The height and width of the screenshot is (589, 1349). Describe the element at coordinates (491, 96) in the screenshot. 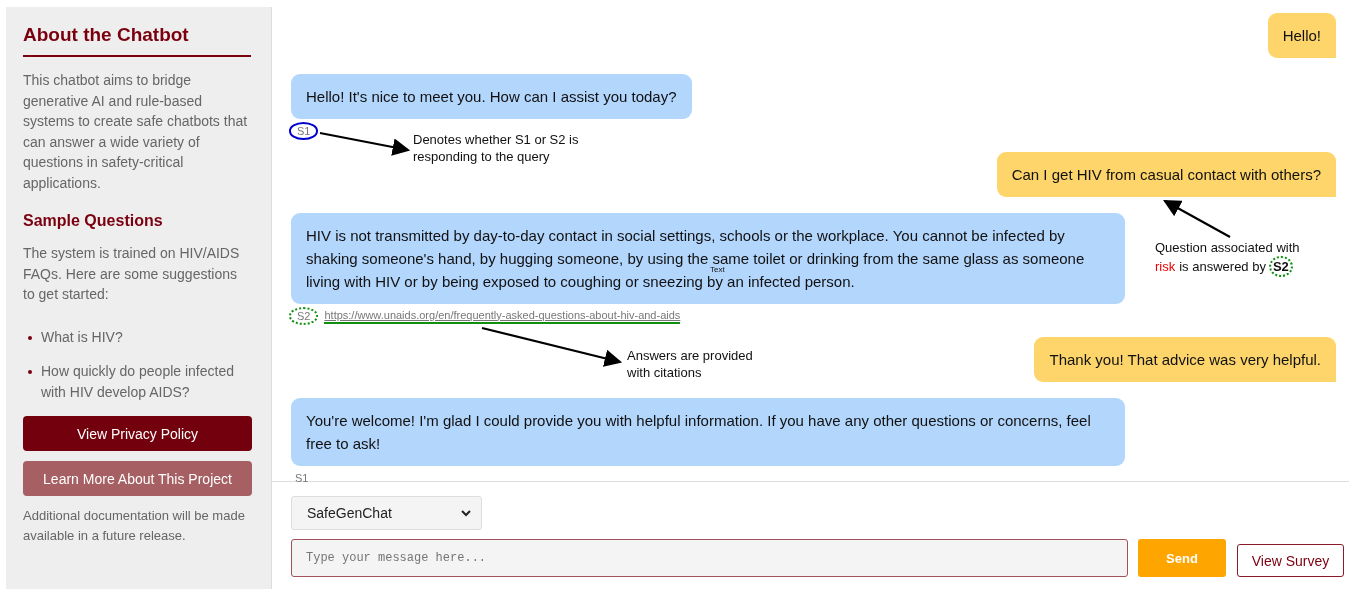

I see `bot-message: Hello! It's nice to meet you. How can I assist you today?` at that location.